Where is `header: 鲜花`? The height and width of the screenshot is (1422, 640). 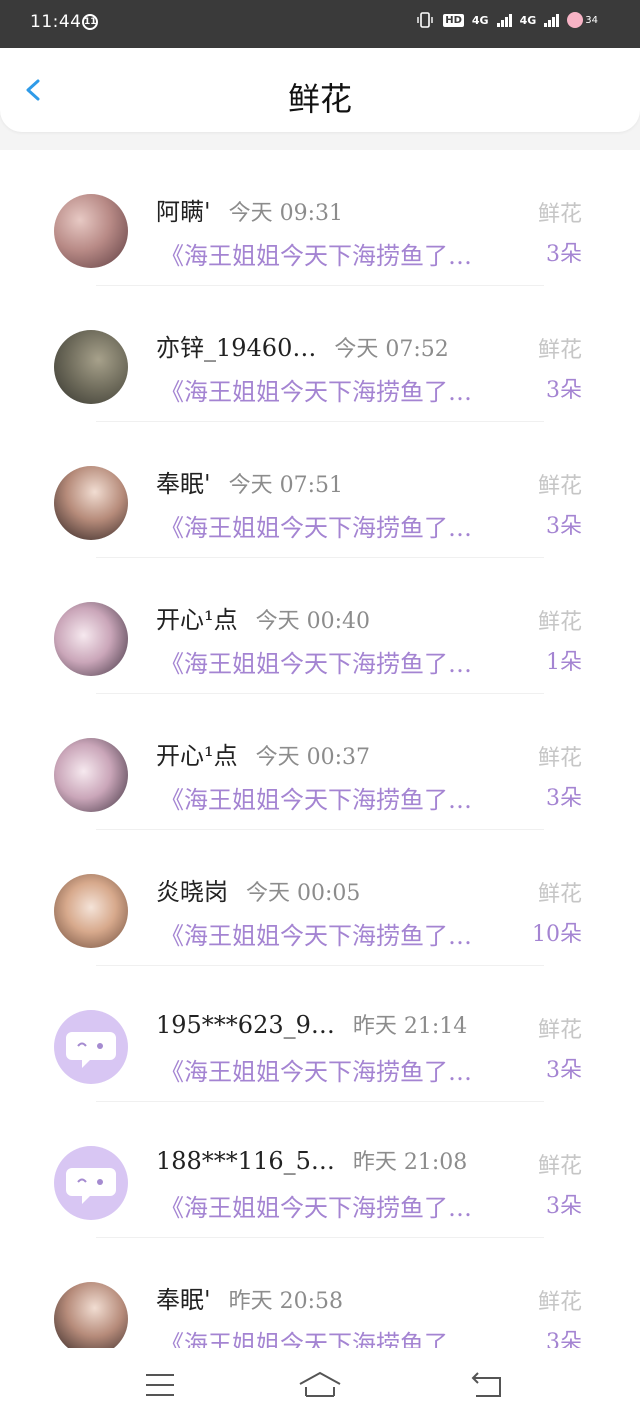 header: 鲜花 is located at coordinates (320, 90).